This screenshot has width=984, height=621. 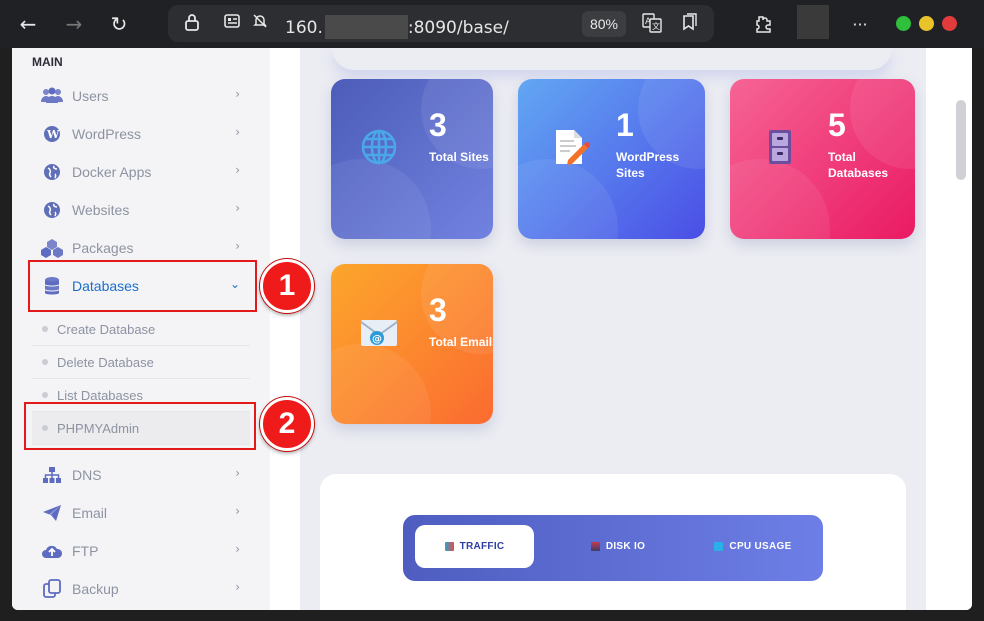 What do you see at coordinates (52, 589) in the screenshot?
I see `copy-icon` at bounding box center [52, 589].